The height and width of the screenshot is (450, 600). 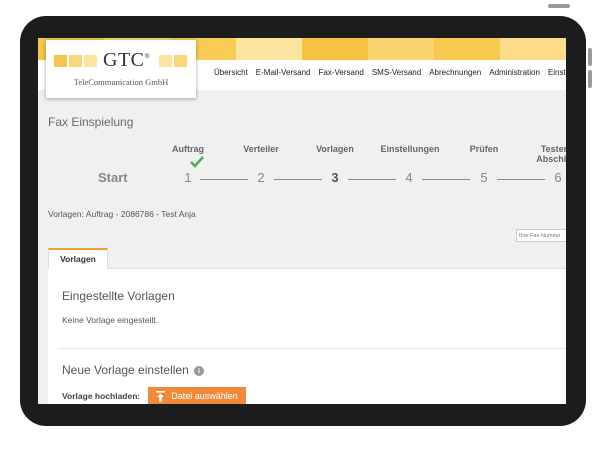 What do you see at coordinates (127, 60) in the screenshot?
I see `logo-name: GTC®` at bounding box center [127, 60].